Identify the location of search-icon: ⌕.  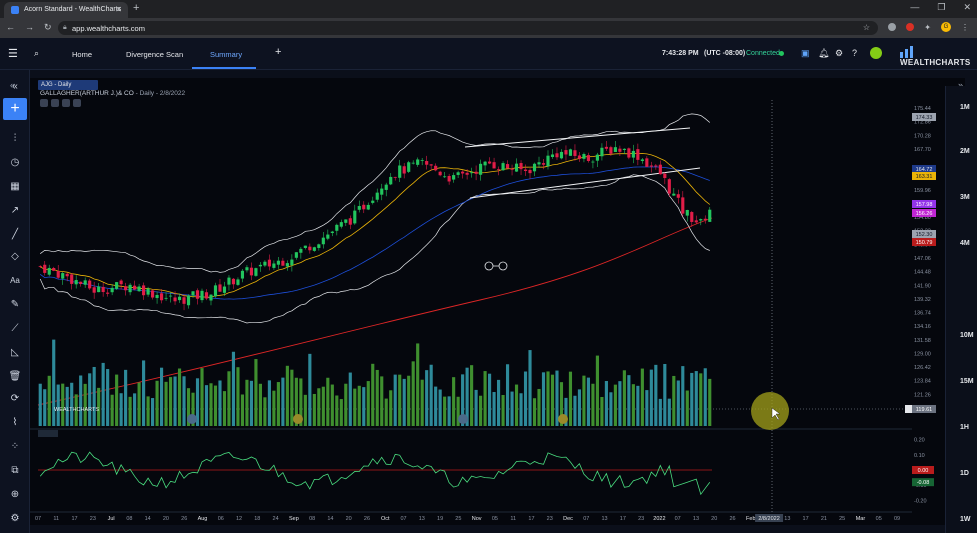
(36, 53).